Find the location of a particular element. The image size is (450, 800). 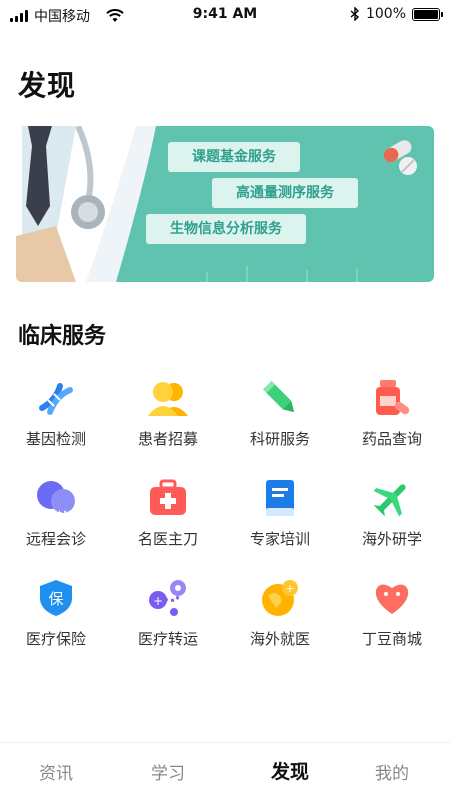

service-famous-surgeon: 名医主刀 is located at coordinates (168, 515).